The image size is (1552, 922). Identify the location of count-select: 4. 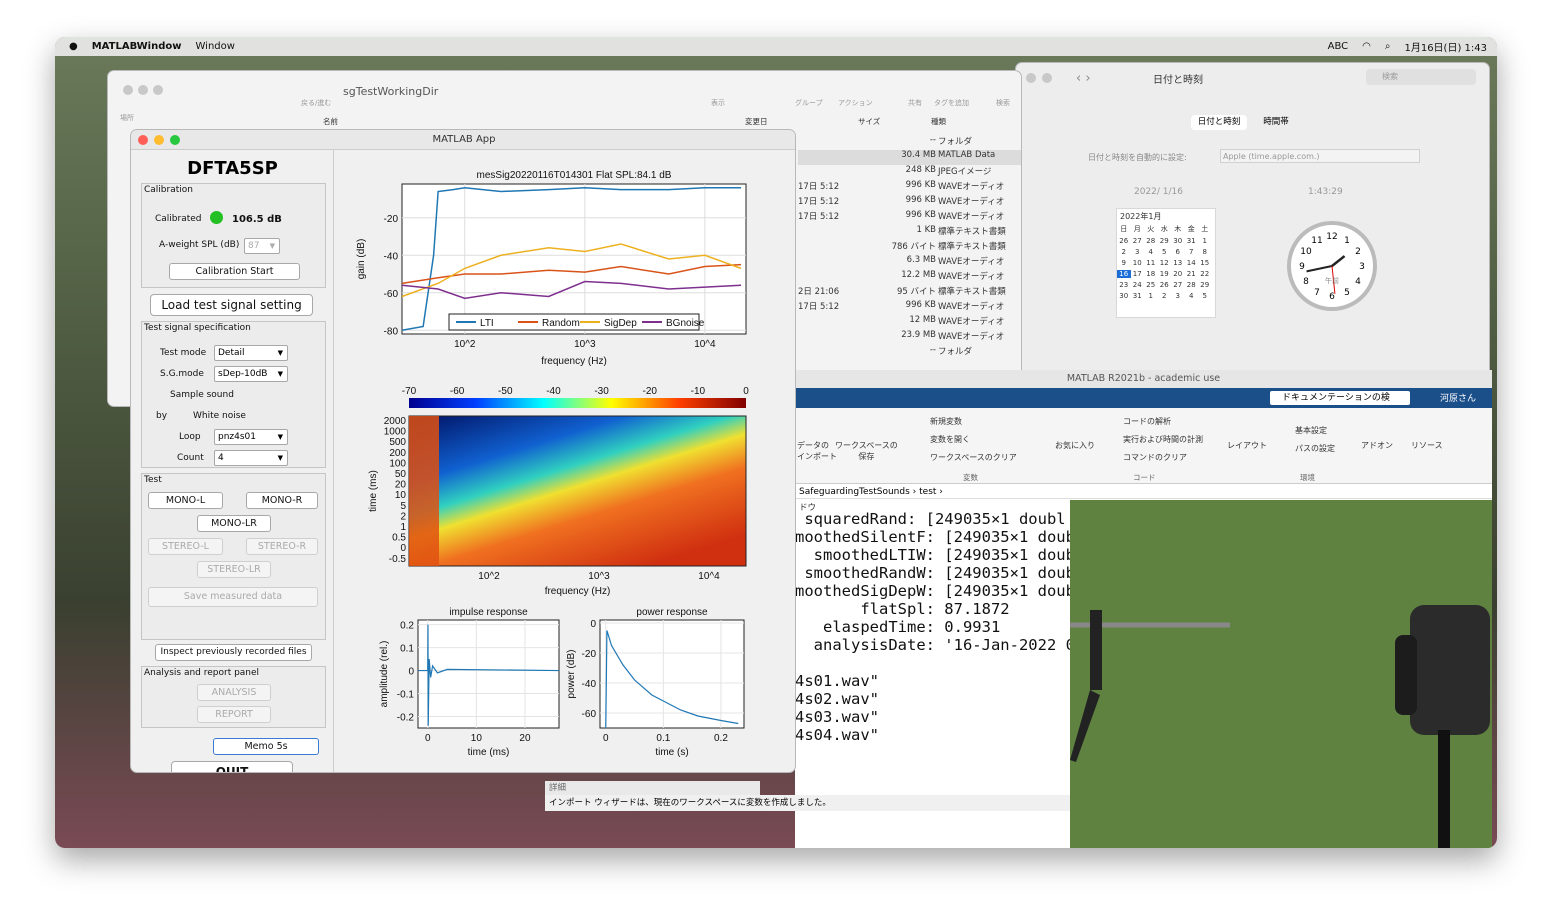
(251, 458).